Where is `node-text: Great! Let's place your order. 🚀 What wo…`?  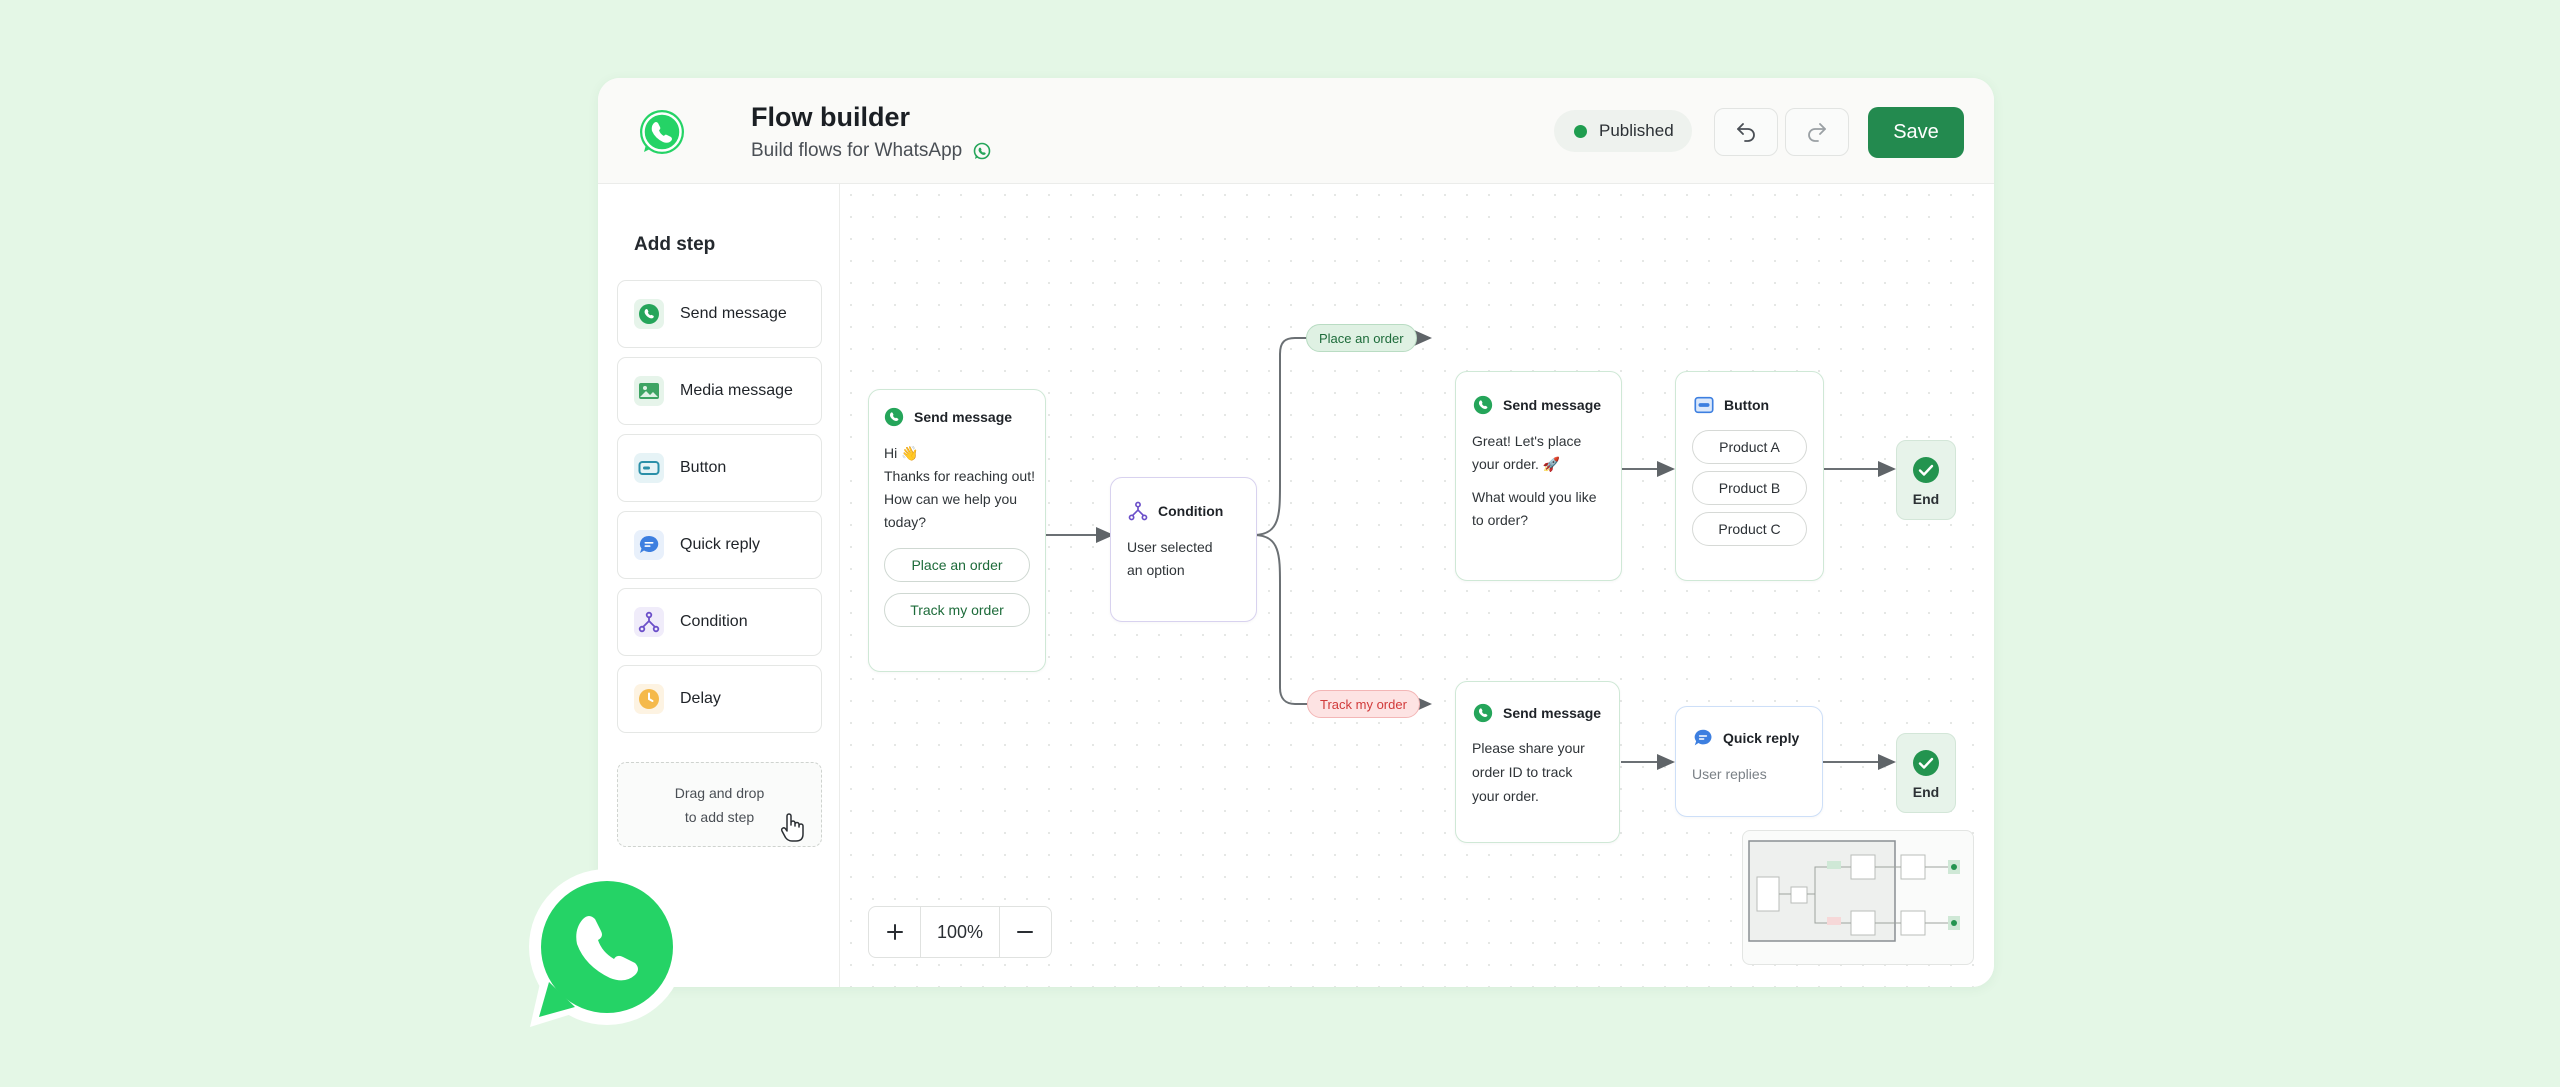 node-text: Great! Let's place your order. 🚀 What wo… is located at coordinates (1546, 481).